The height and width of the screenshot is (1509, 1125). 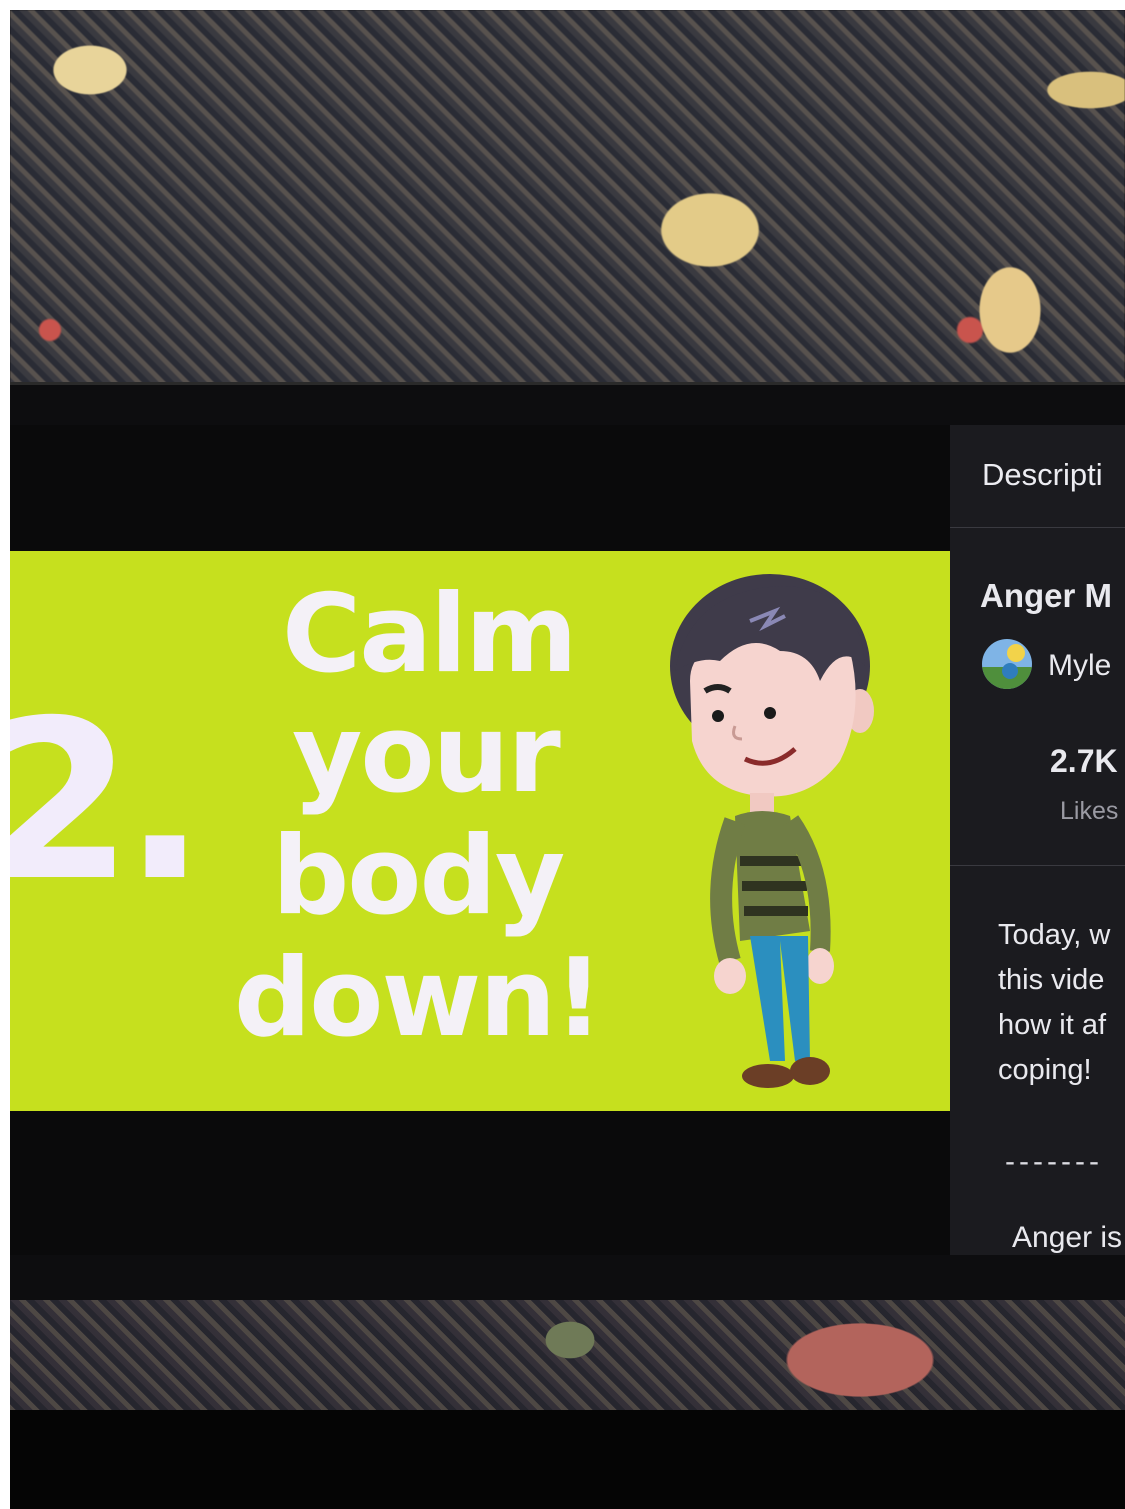 I want to click on description-header: Descripti, so click(x=1042, y=474).